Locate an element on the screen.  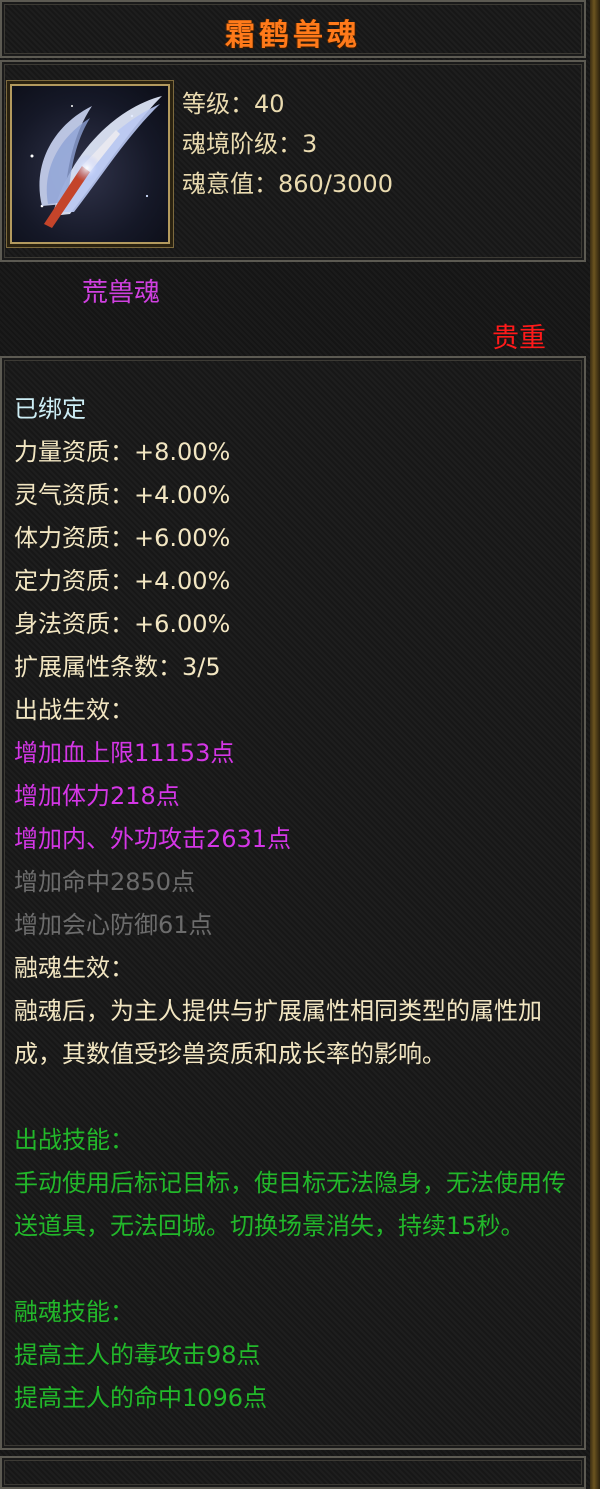
fusion-effect-description: 融魂后，为主人提供与扩展属性相同类型的属性加成，其数值受珍兽资质和成长率的影响。 is located at coordinates (278, 1032).